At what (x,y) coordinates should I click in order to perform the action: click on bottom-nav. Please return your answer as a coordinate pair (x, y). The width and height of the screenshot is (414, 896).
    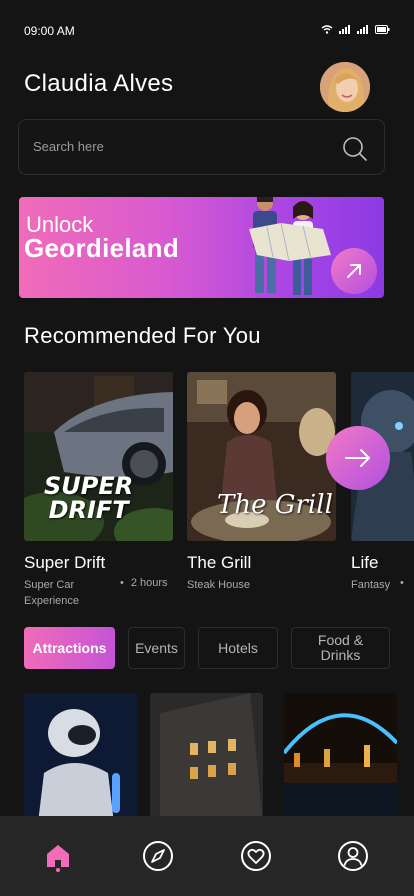
    Looking at the image, I should click on (207, 856).